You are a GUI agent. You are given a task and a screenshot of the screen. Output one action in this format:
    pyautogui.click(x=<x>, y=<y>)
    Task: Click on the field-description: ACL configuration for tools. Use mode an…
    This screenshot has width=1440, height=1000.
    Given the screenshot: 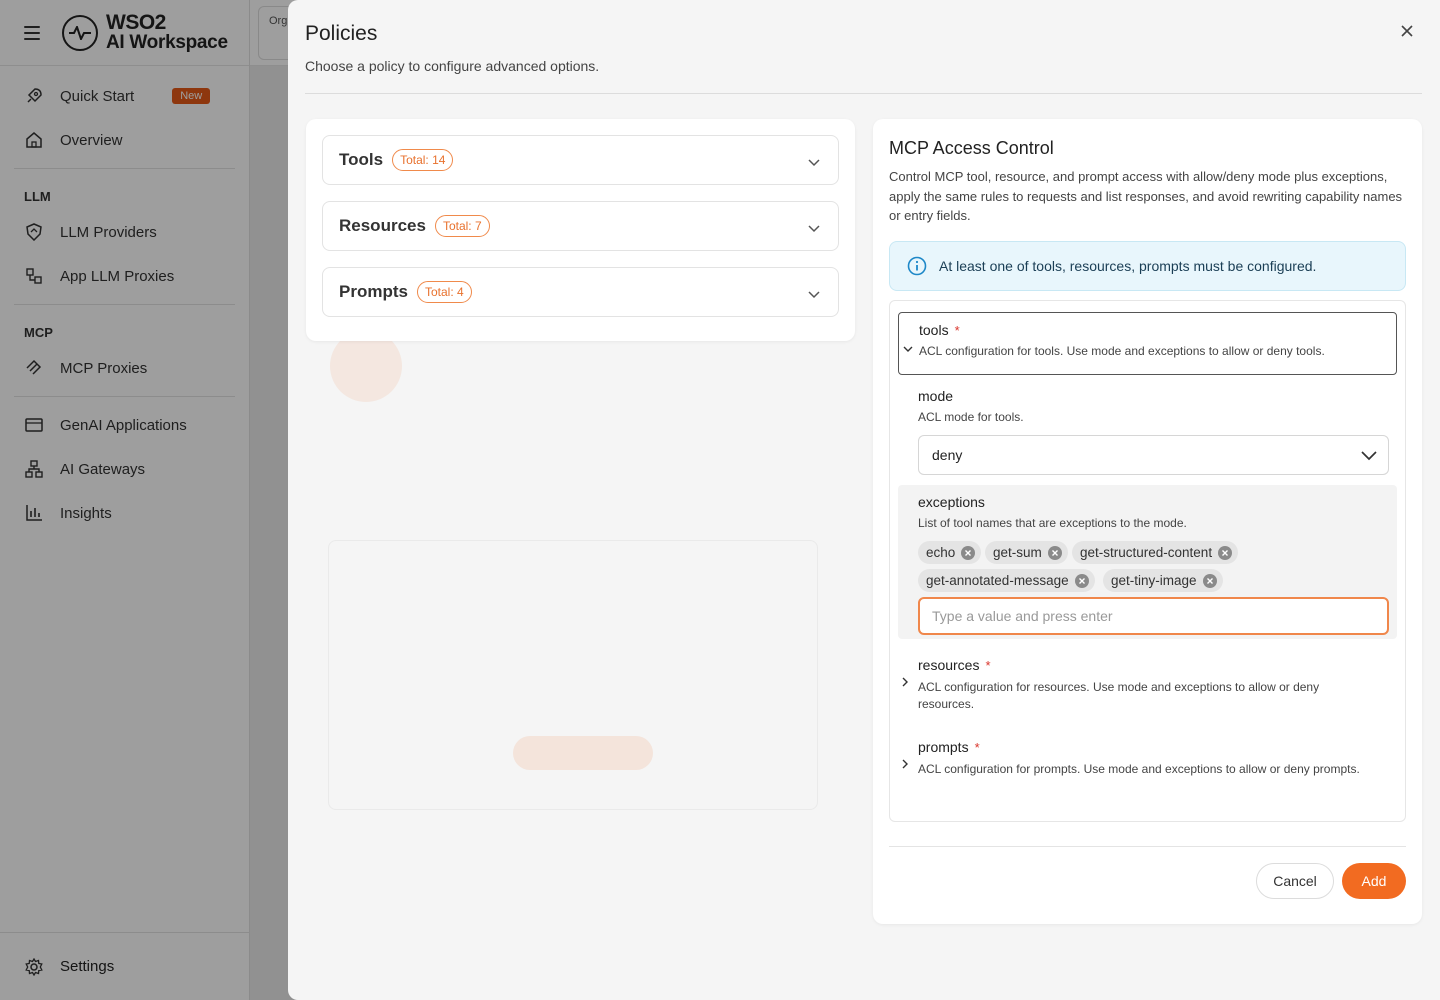 What is the action you would take?
    pyautogui.click(x=1122, y=351)
    